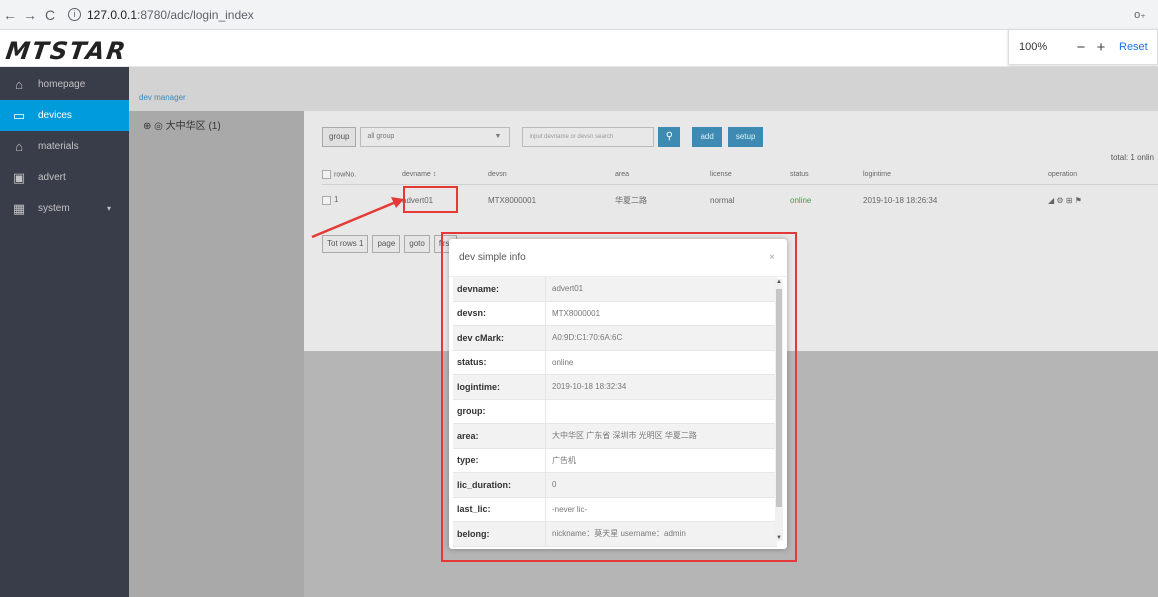 Image resolution: width=1158 pixels, height=597 pixels. What do you see at coordinates (745, 137) in the screenshot?
I see `setup-button: setup` at bounding box center [745, 137].